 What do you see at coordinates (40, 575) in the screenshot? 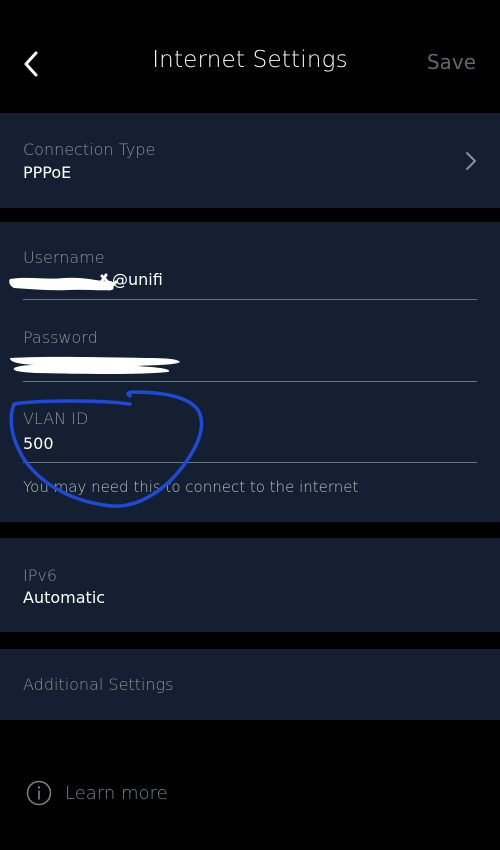
I see `ipv6-label: IPv6` at bounding box center [40, 575].